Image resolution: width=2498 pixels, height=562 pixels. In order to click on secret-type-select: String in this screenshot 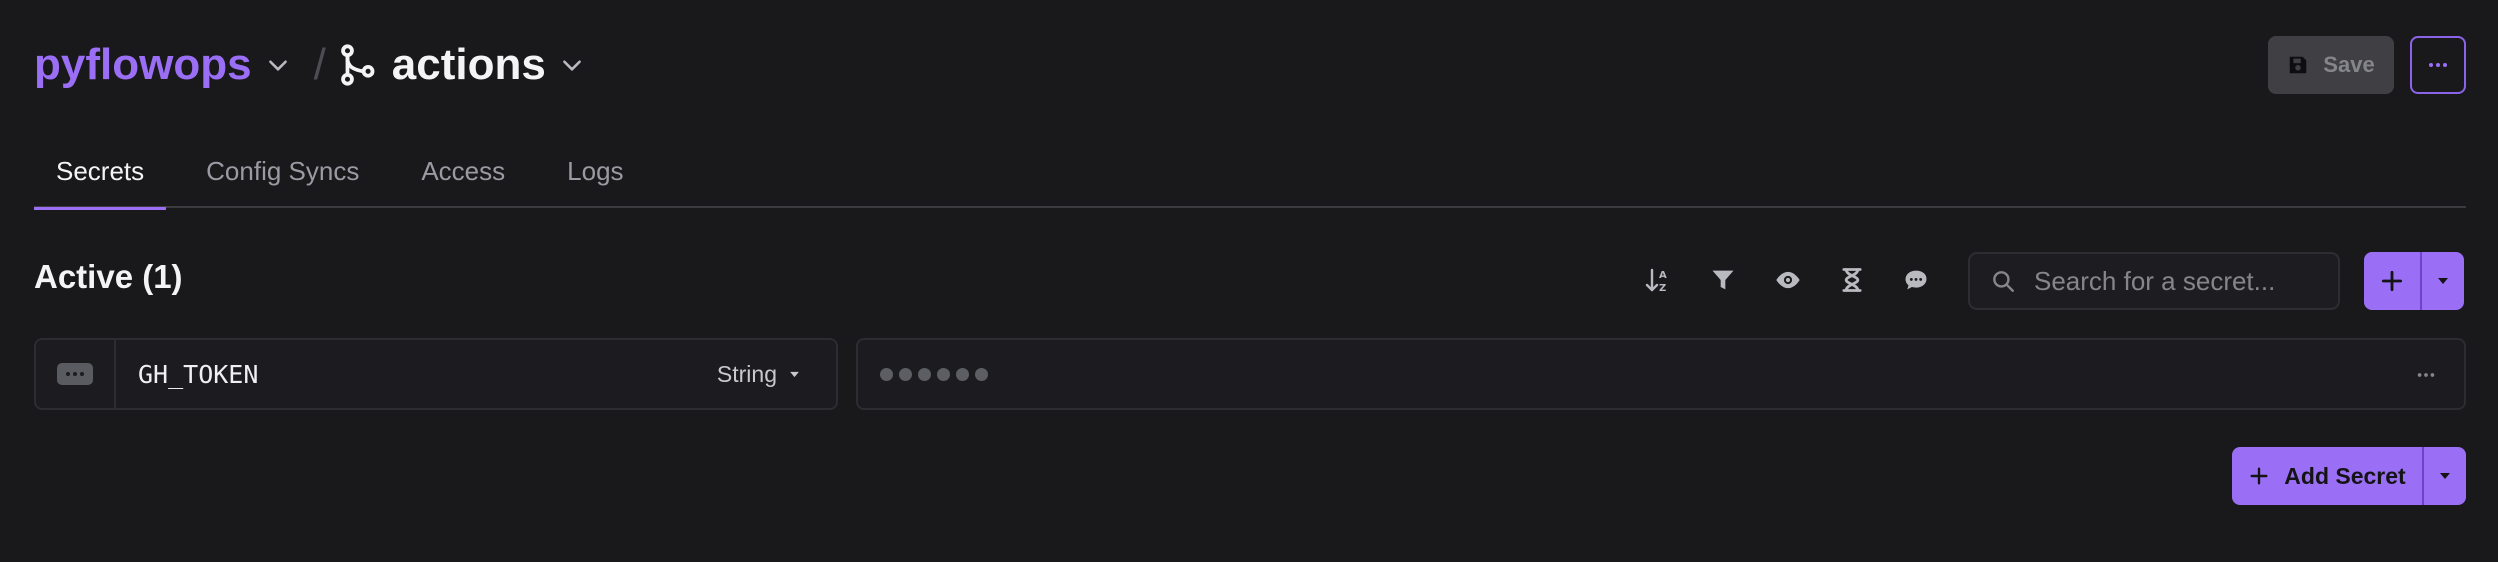, I will do `click(758, 374)`.